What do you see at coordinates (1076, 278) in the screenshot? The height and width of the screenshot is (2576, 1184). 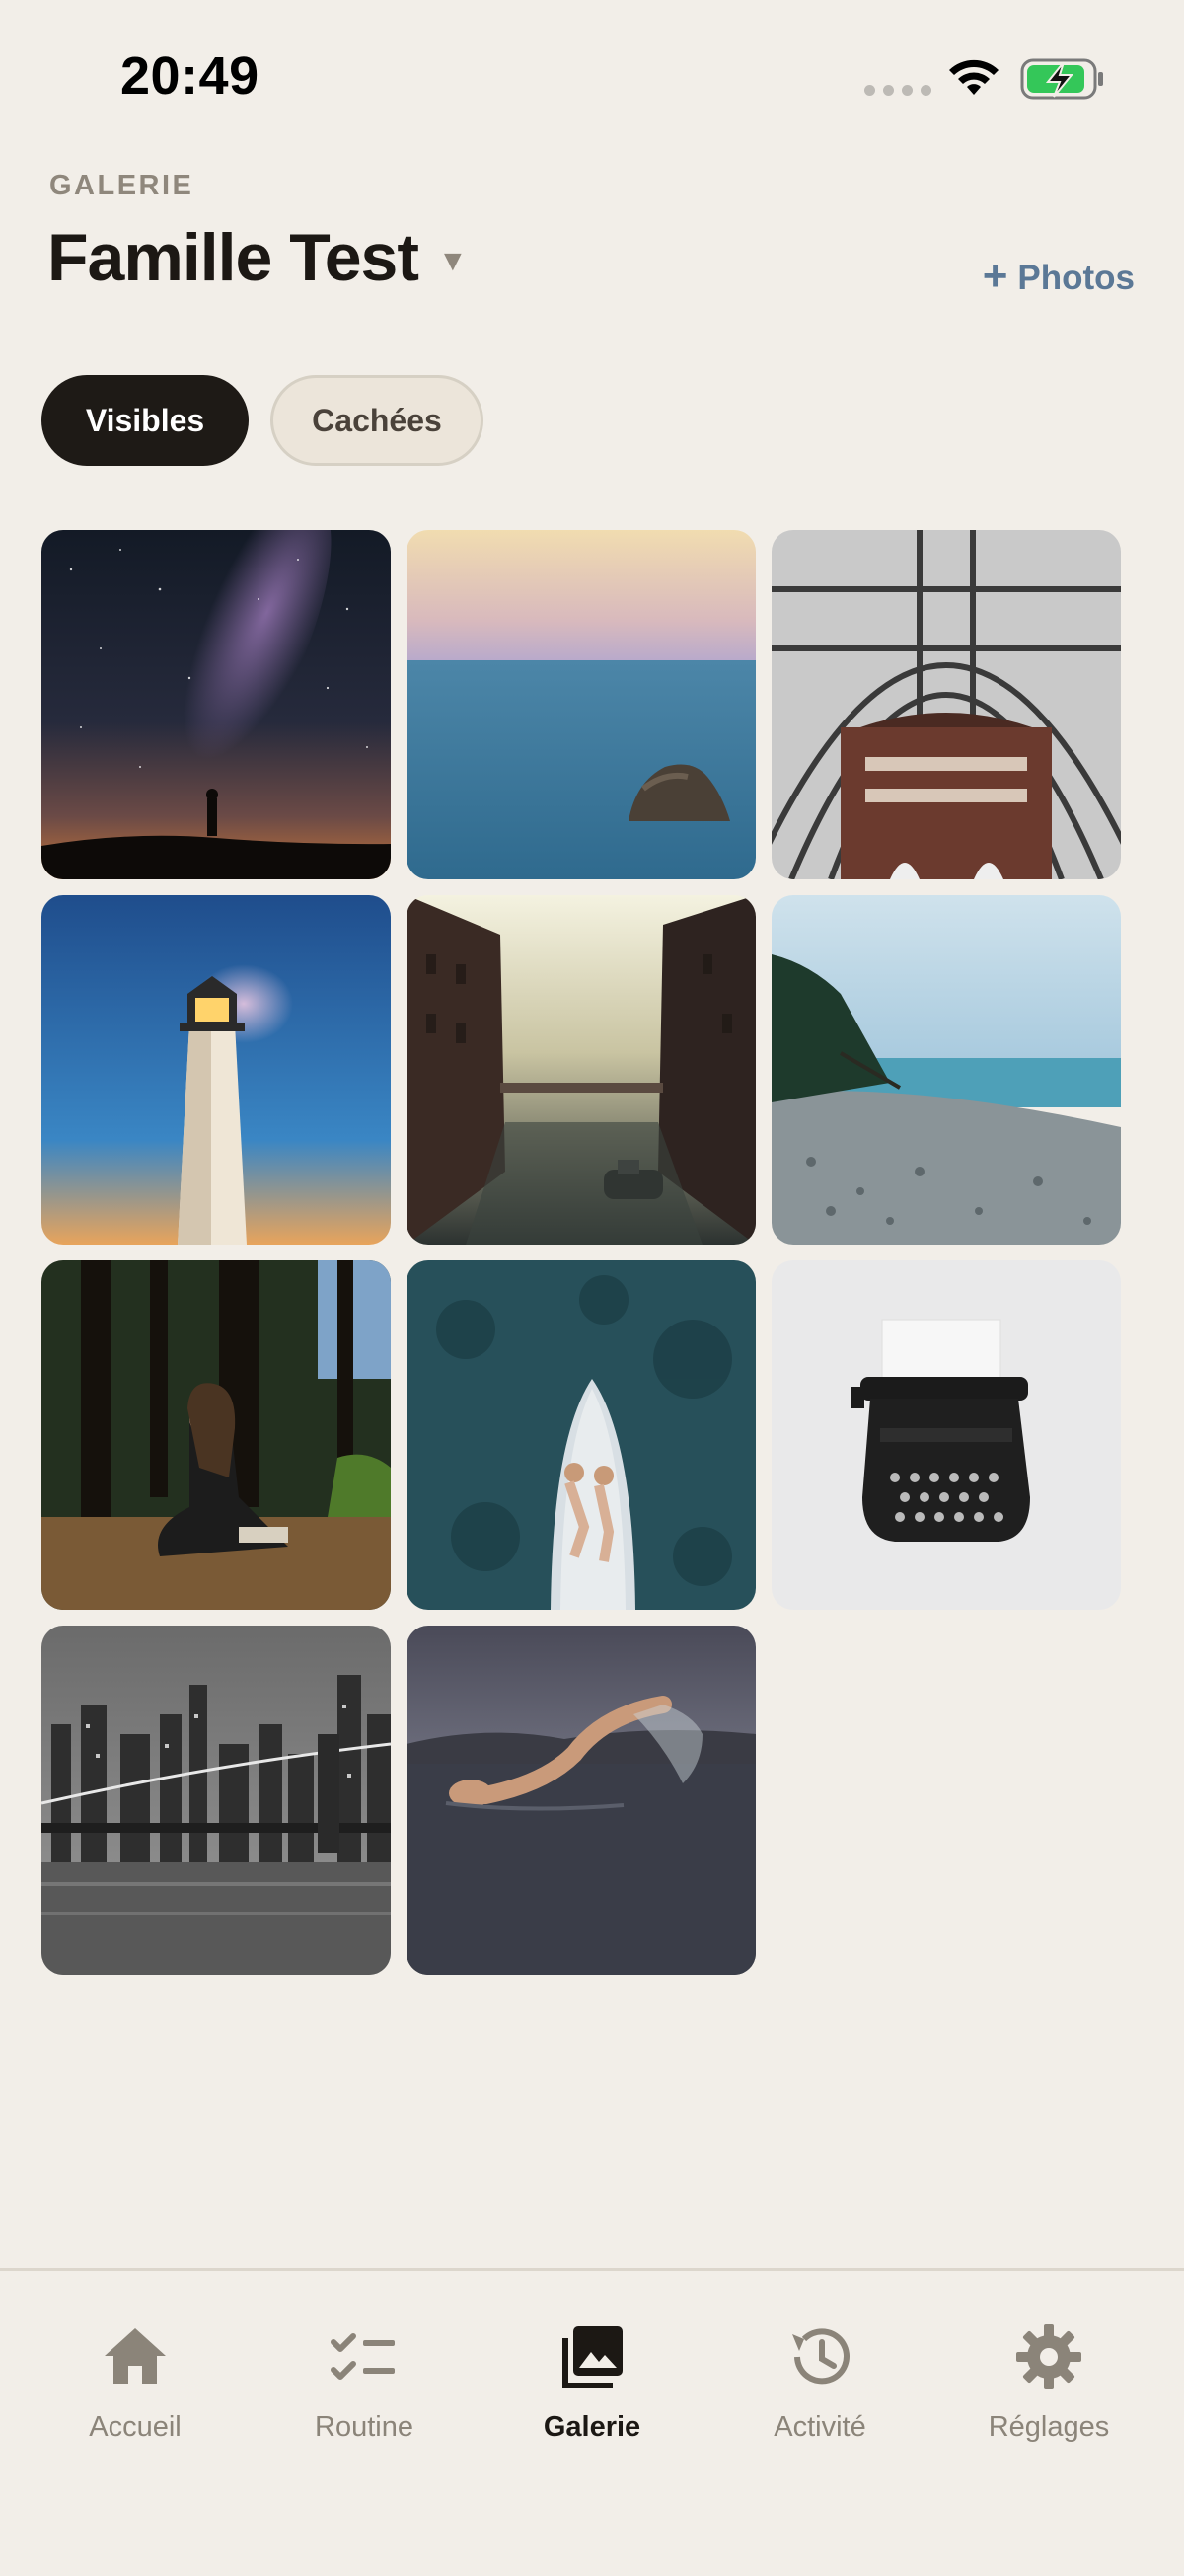 I see `add-photos-label: Photos` at bounding box center [1076, 278].